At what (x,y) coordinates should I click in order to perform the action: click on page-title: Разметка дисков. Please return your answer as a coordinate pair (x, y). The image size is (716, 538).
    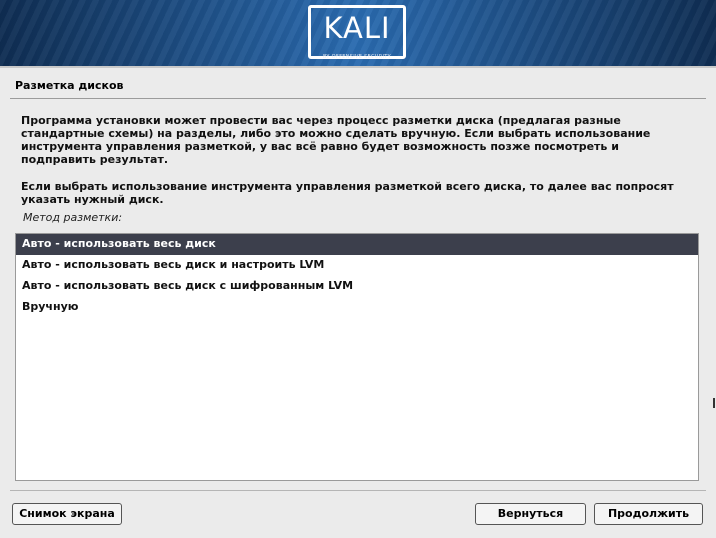
    Looking at the image, I should click on (69, 85).